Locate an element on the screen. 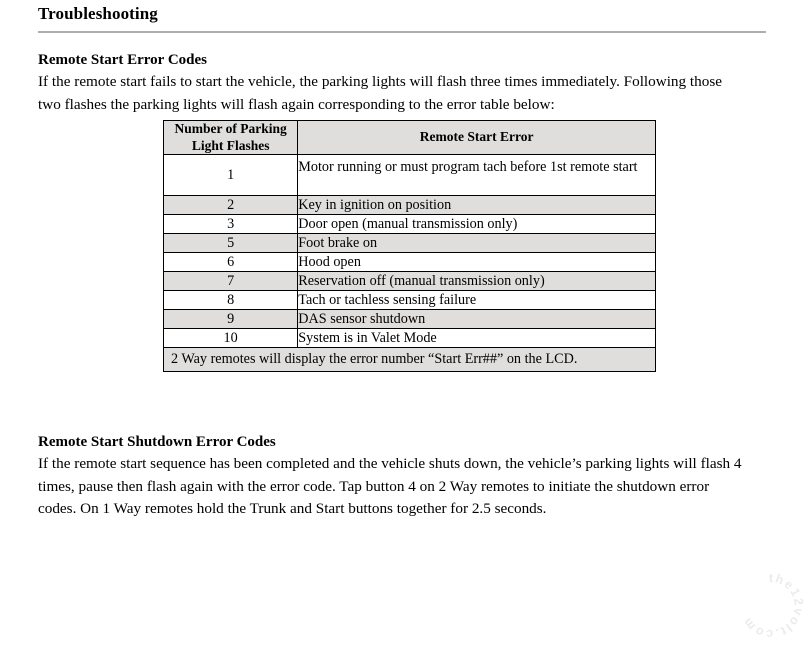  table-row: 8 Tach or tachless sensing failure is located at coordinates (409, 300).